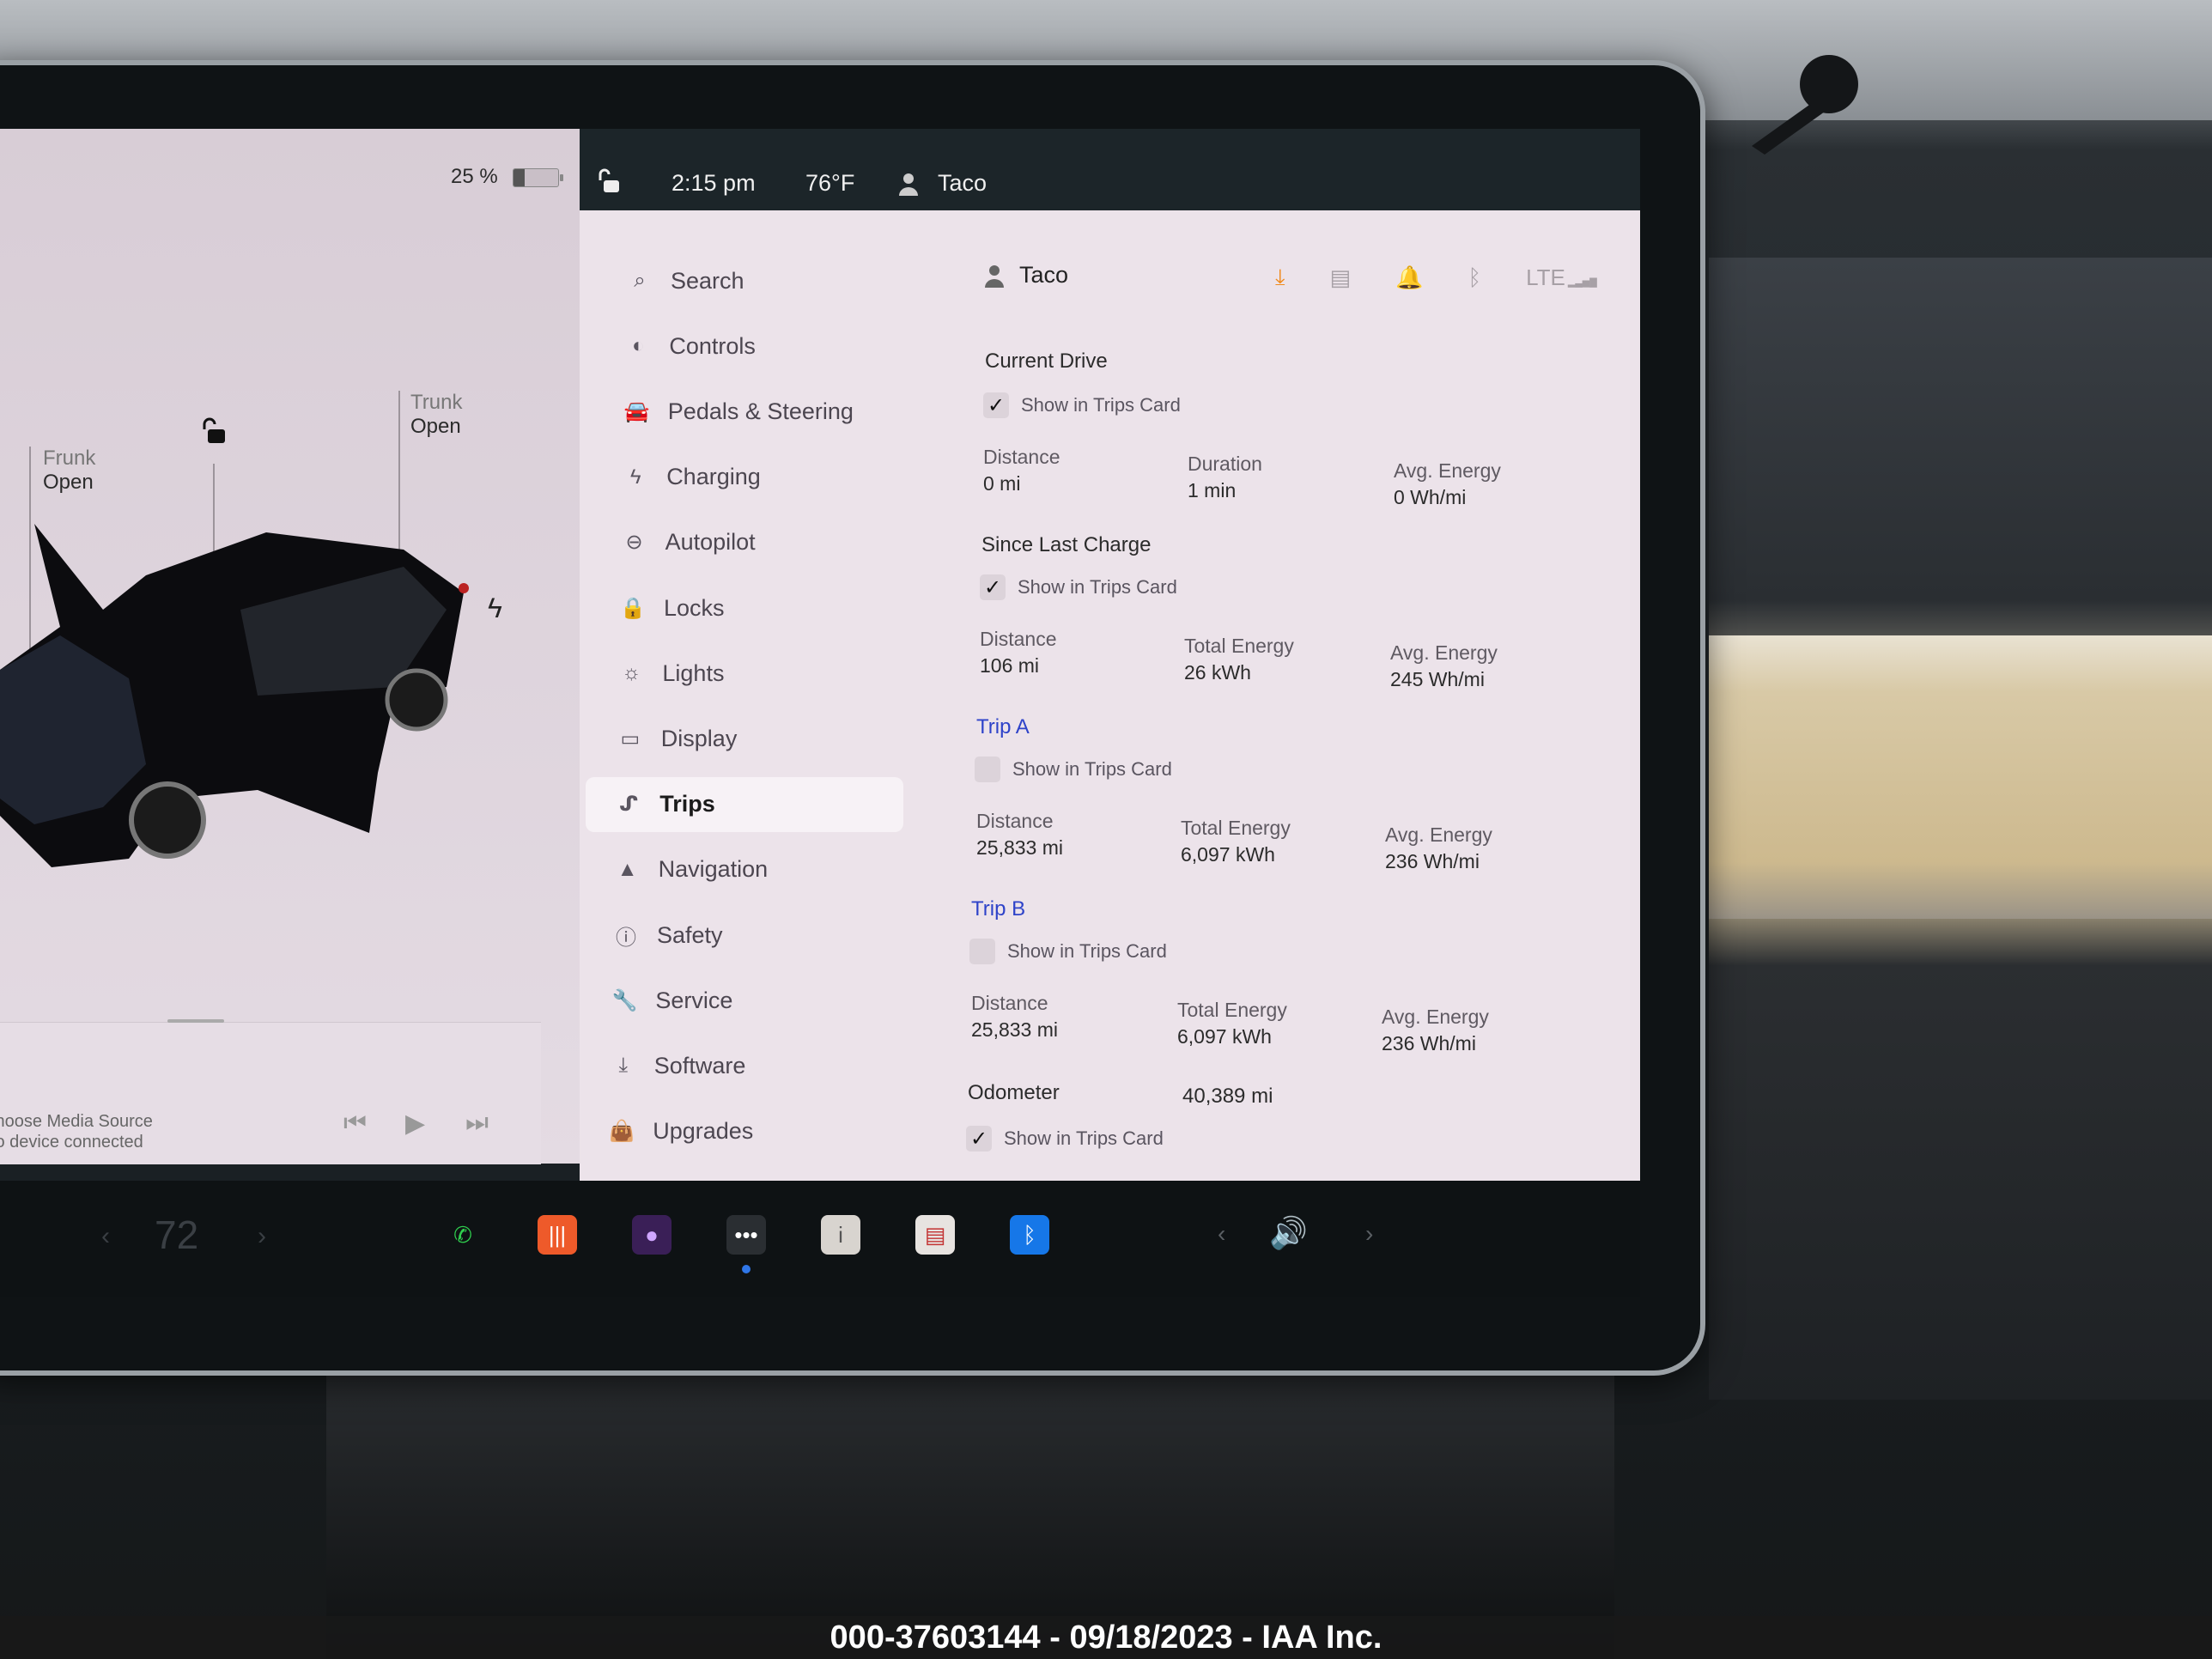 Image resolution: width=2212 pixels, height=1659 pixels. I want to click on current-drive-title: Current Drive, so click(1046, 361).